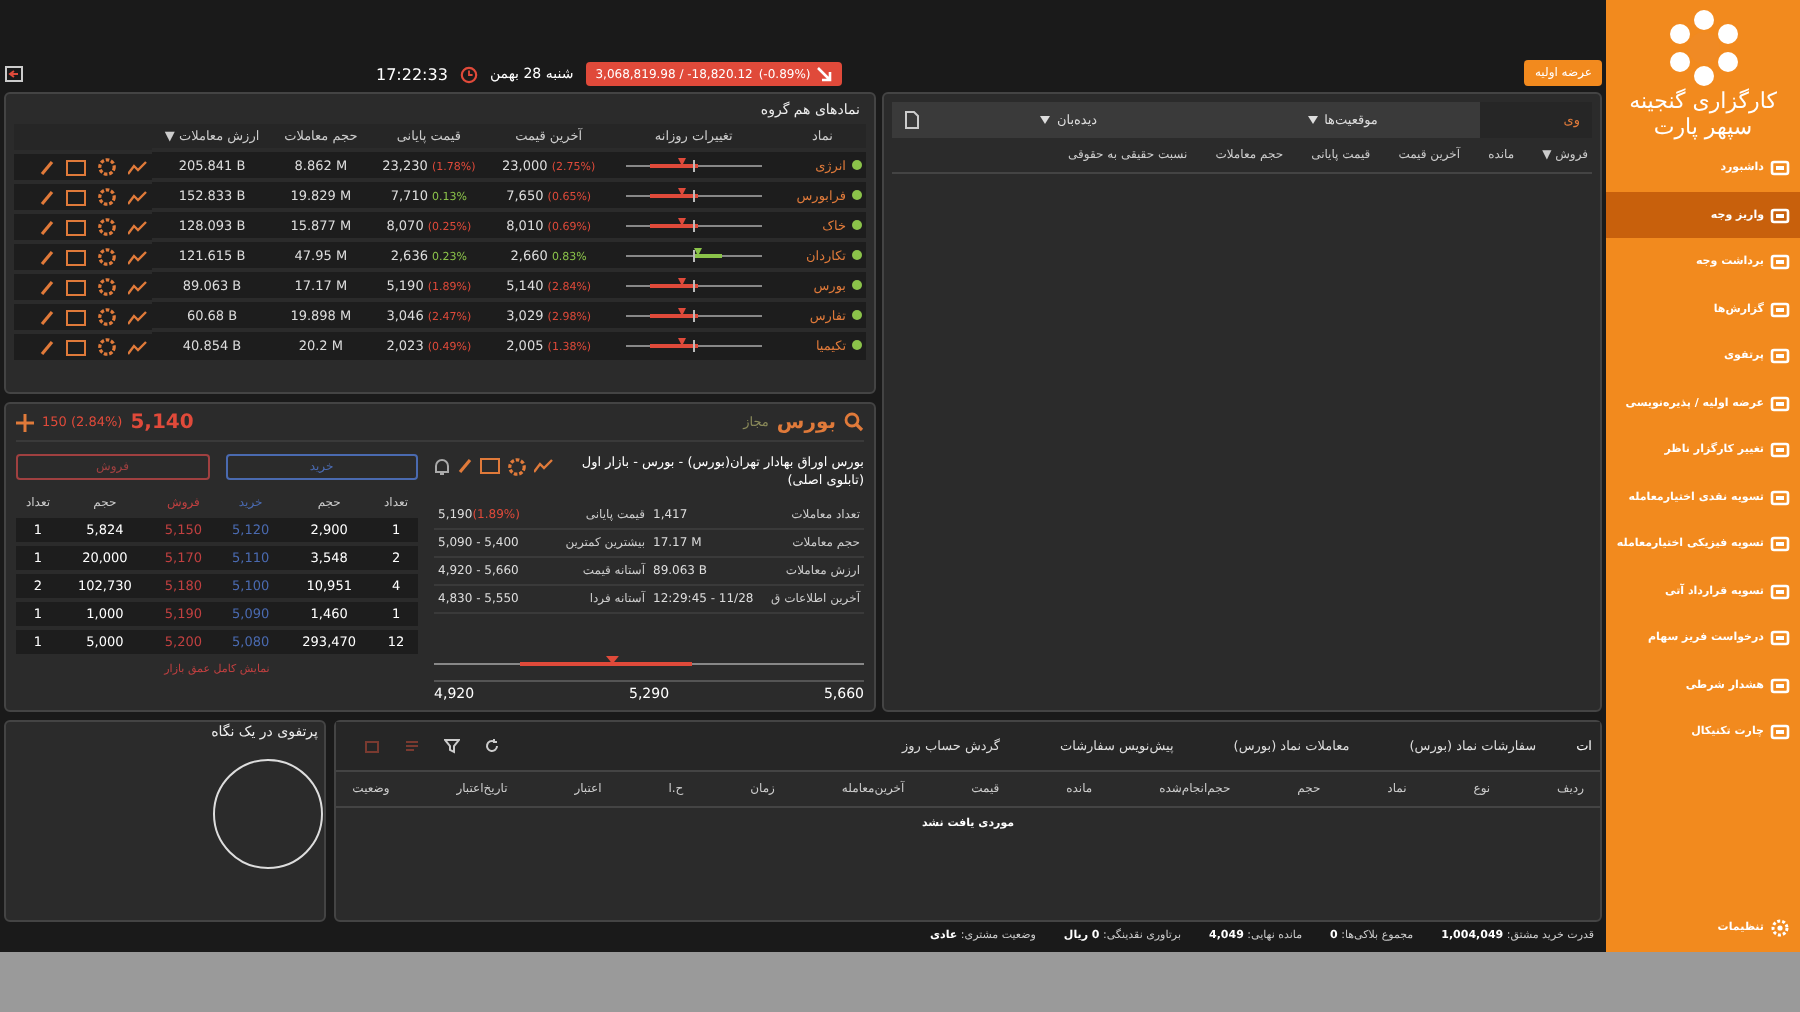  I want to click on brand-name: کارگزاری گنجینه سپهر پارت, so click(1703, 114).